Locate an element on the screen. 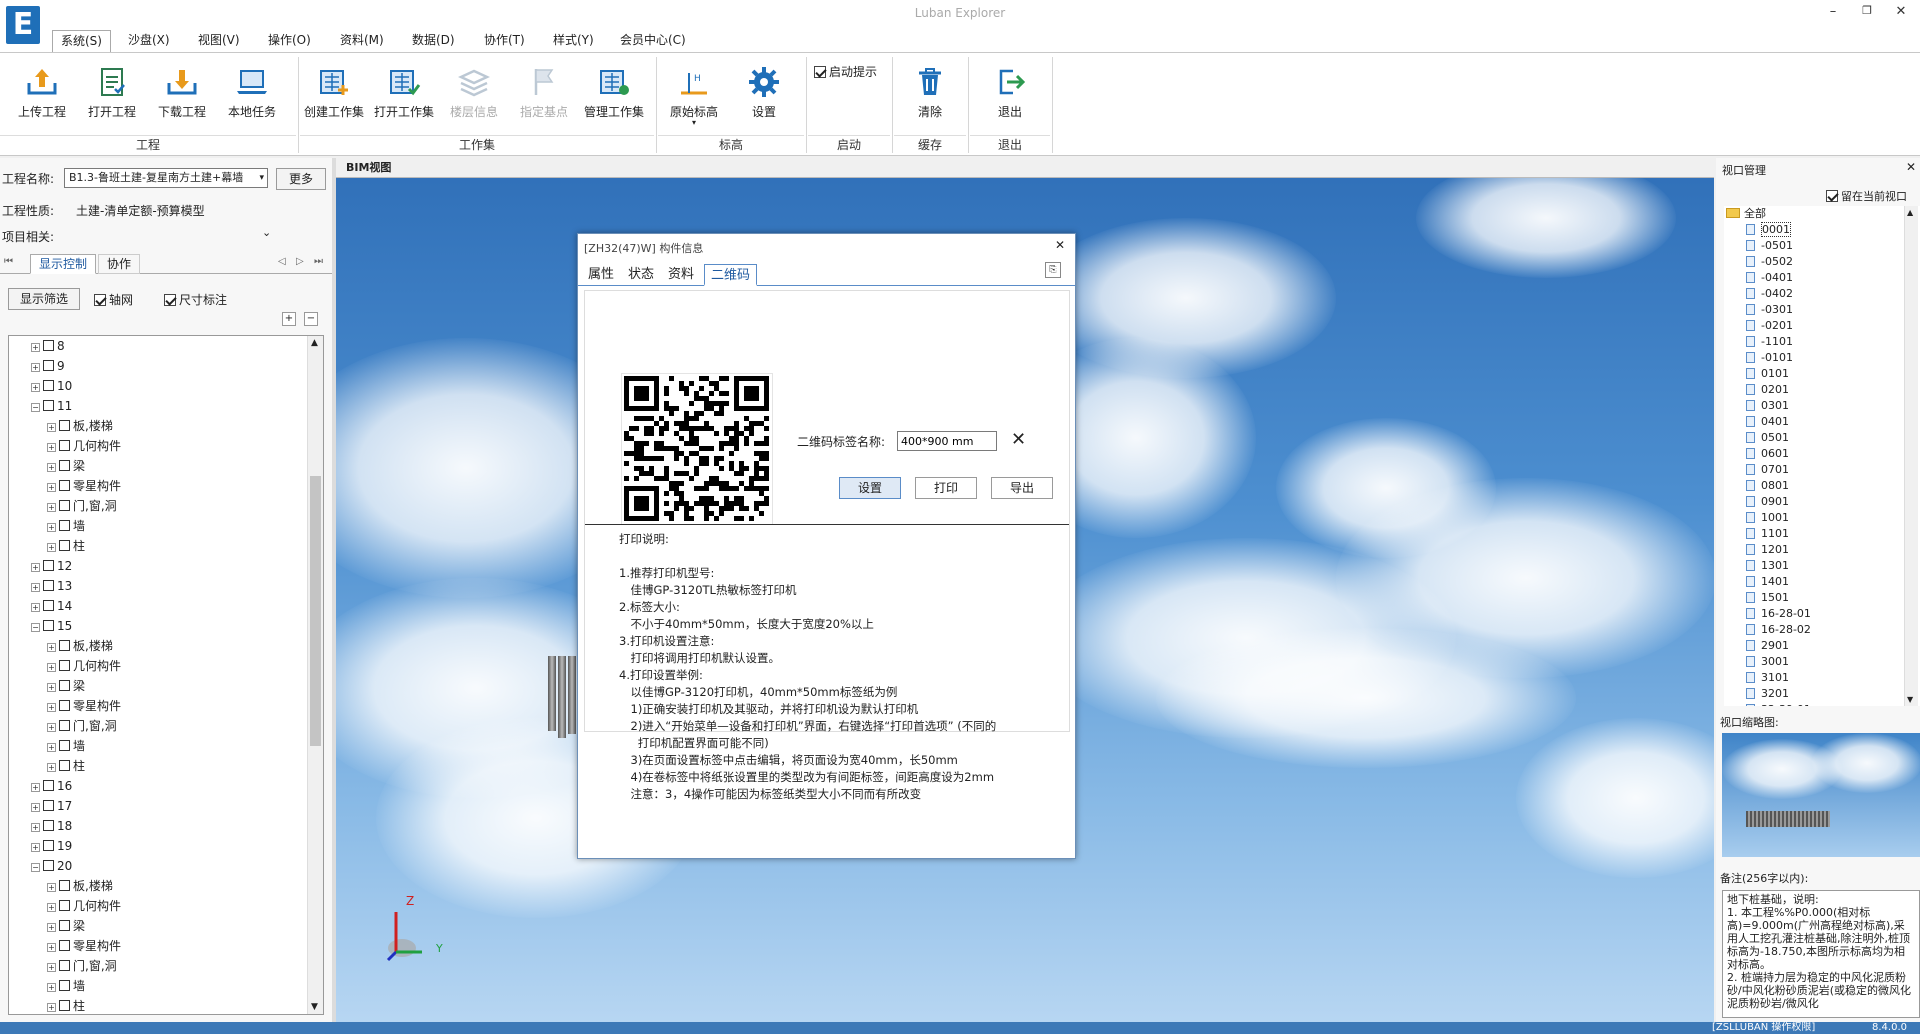 The image size is (1920, 1034). menu-sandbox: 沙盘(X) is located at coordinates (149, 41).